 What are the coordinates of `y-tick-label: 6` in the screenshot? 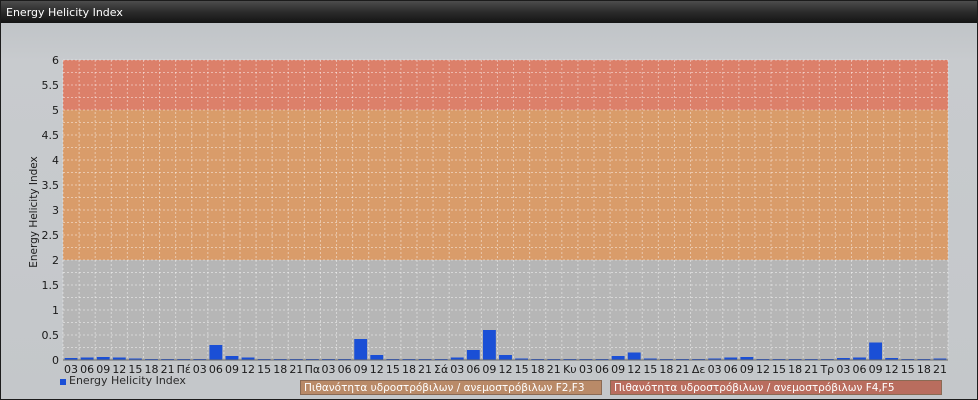 It's located at (55, 60).